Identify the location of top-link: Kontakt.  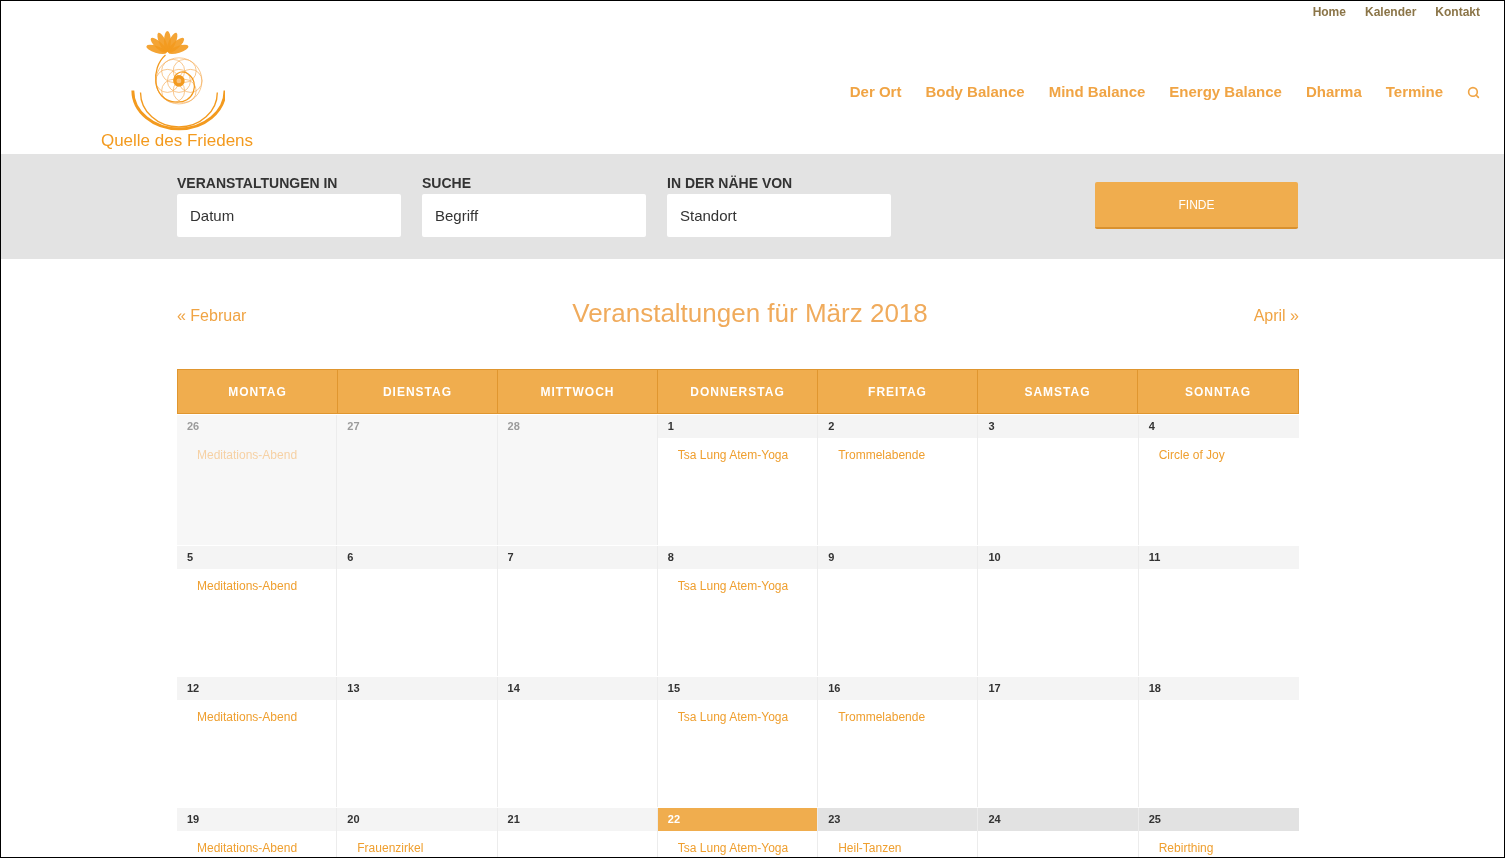
(1457, 12).